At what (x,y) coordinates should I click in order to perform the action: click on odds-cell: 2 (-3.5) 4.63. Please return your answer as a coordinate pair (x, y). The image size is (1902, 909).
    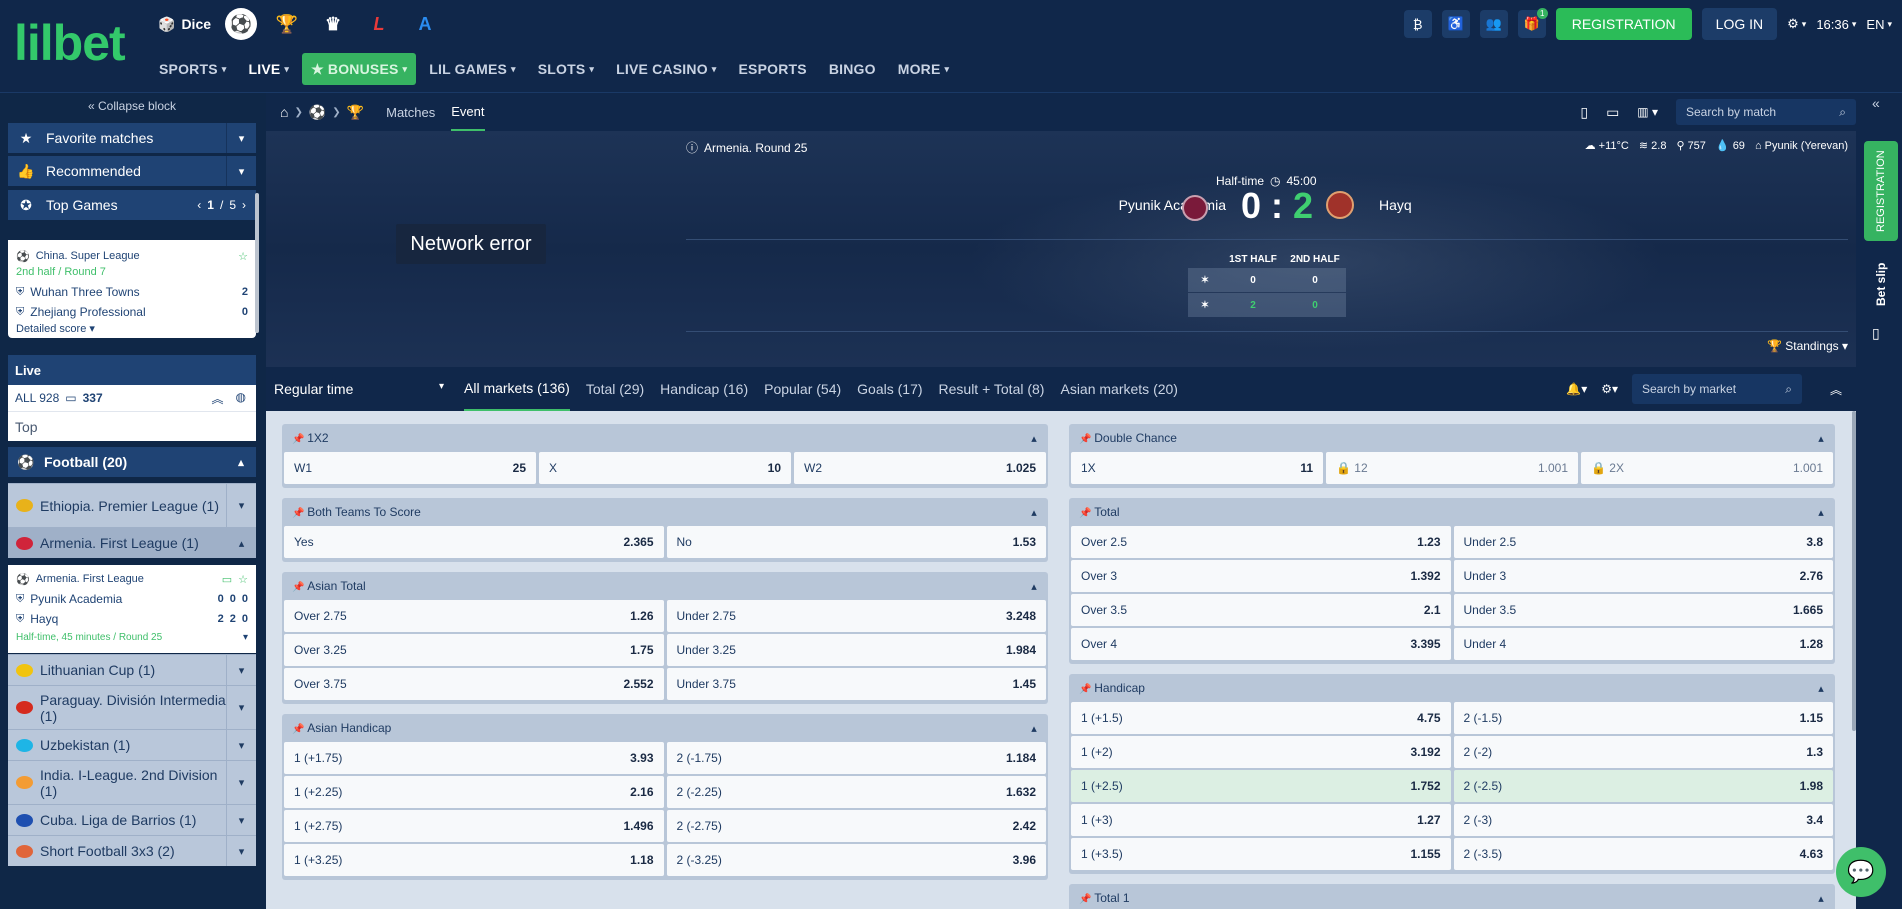
    Looking at the image, I should click on (1643, 854).